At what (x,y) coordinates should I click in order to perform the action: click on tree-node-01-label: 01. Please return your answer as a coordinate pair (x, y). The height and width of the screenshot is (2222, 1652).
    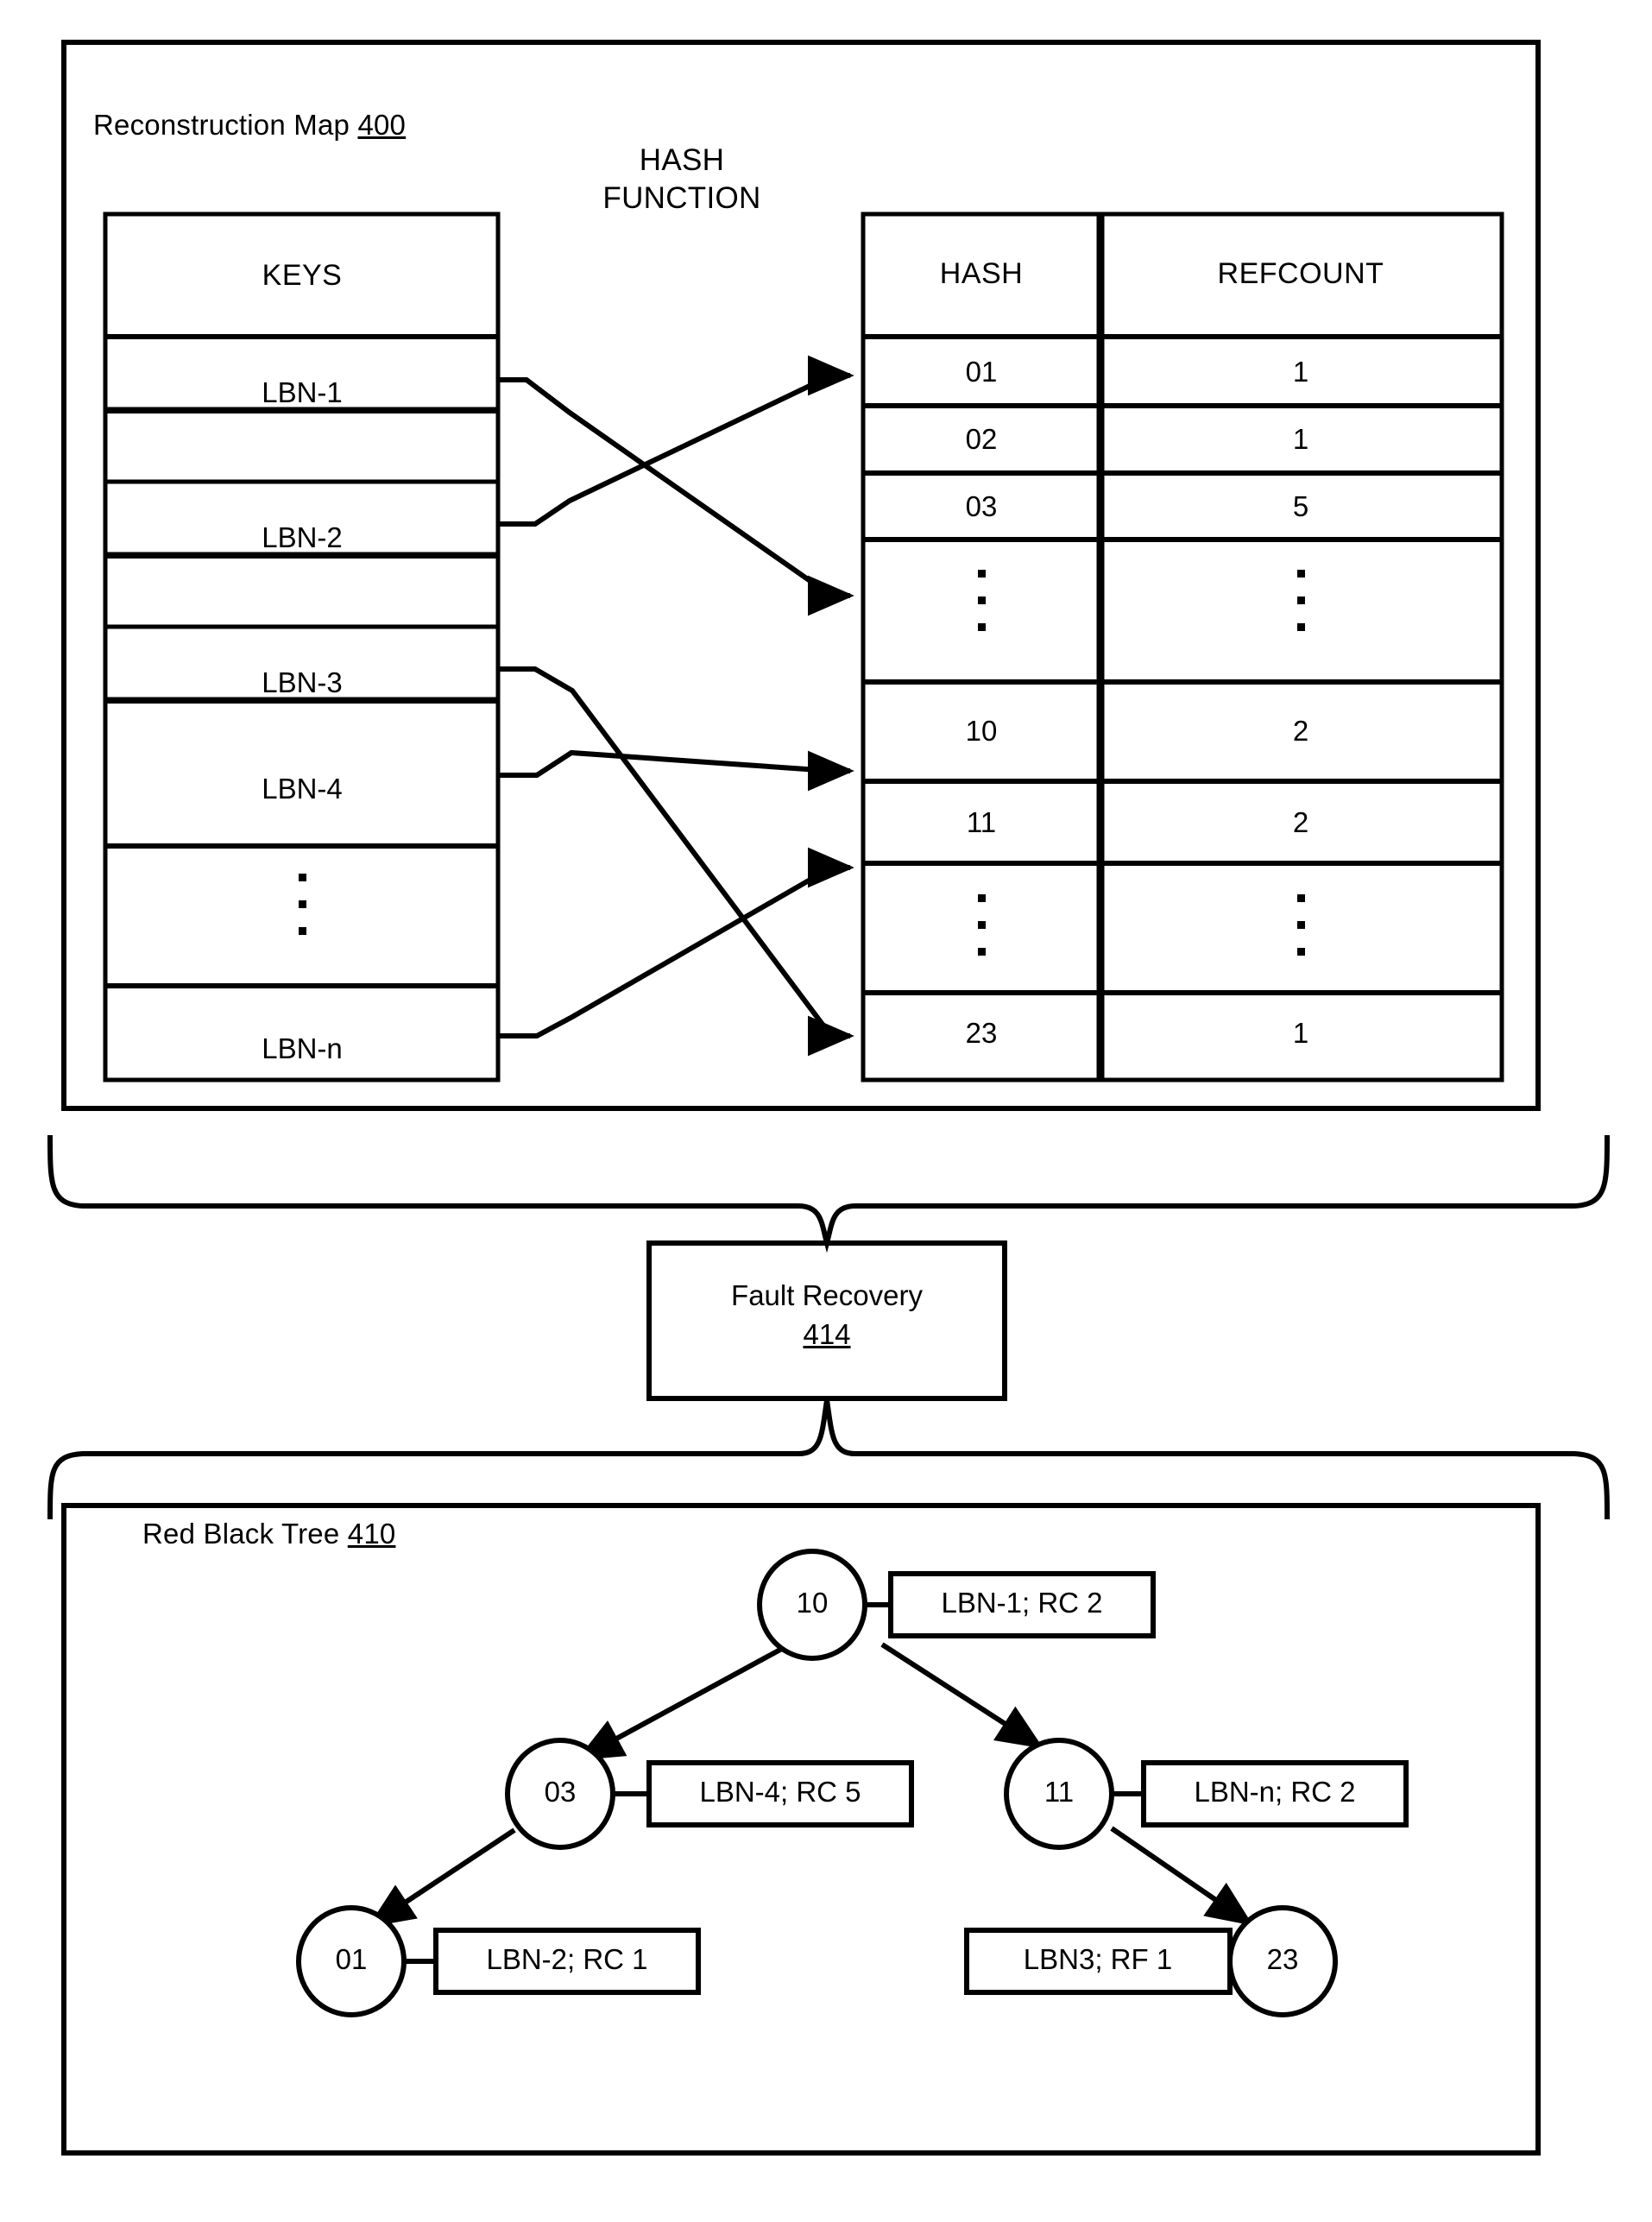
    Looking at the image, I should click on (351, 1959).